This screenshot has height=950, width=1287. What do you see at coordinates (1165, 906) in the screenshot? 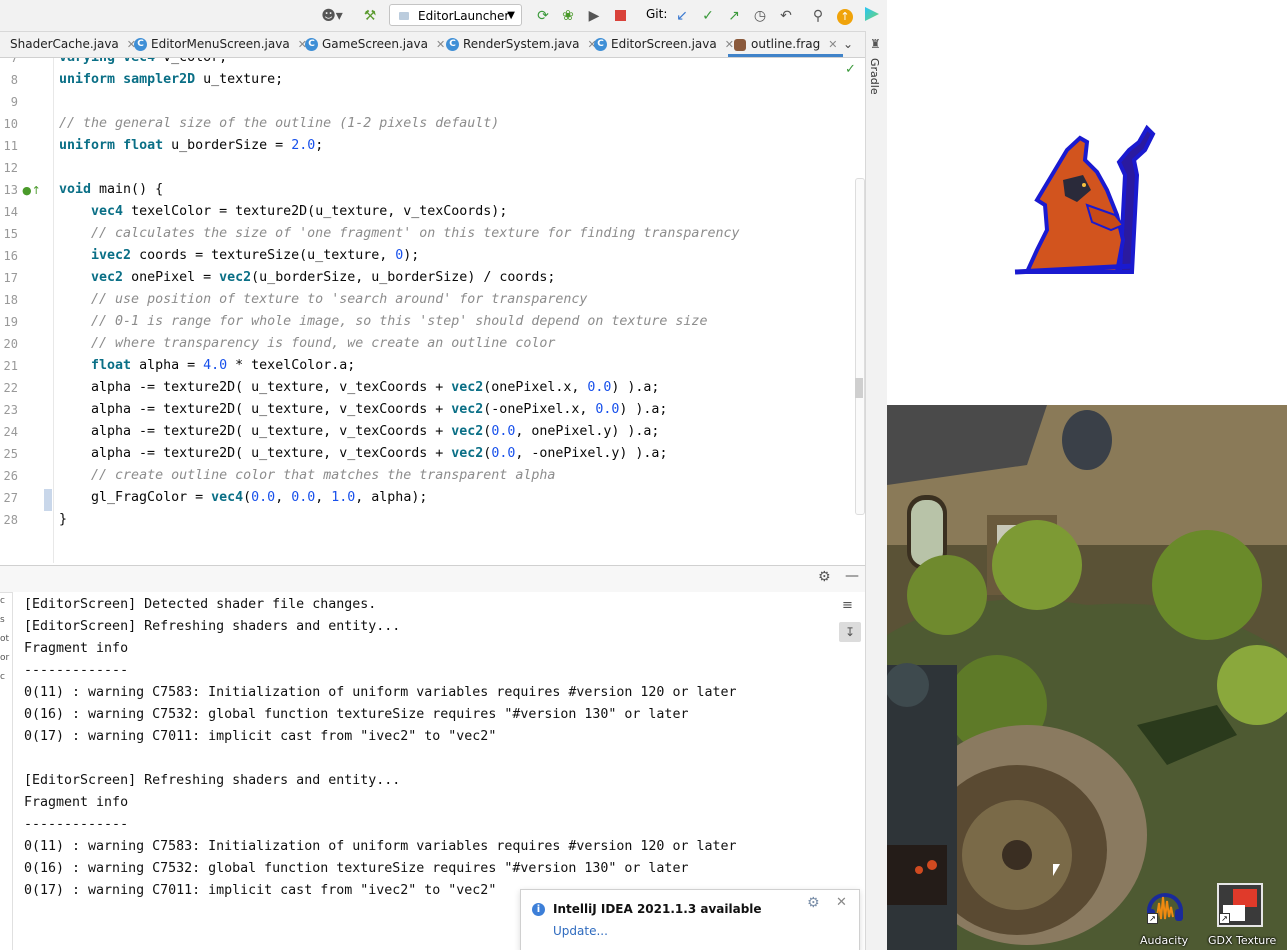
I see `audacity-icon: ↗` at bounding box center [1165, 906].